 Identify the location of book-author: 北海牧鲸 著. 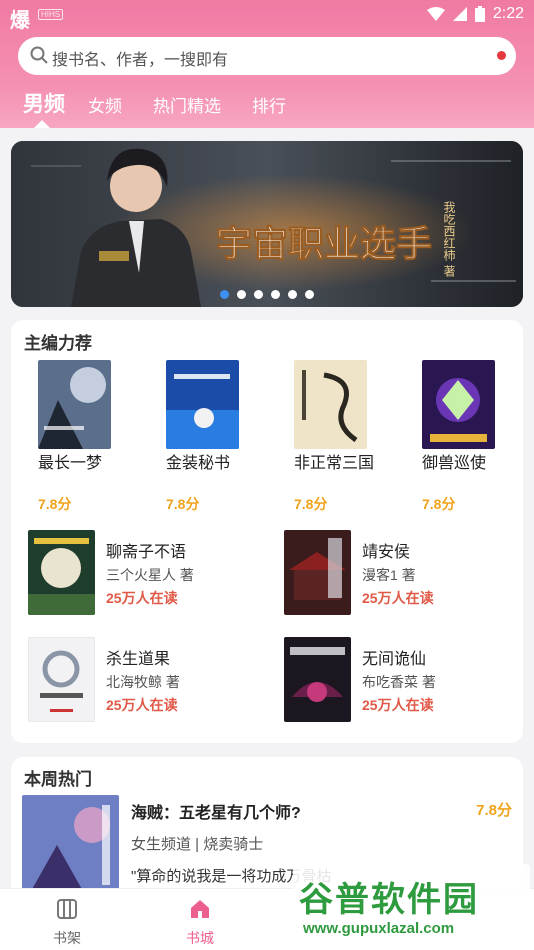
(143, 682).